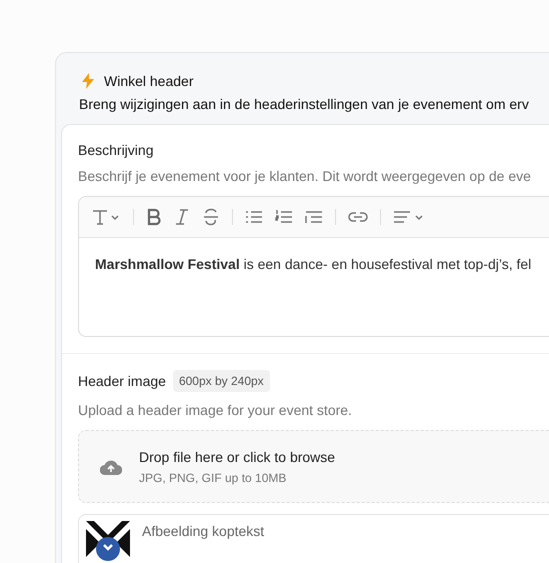 This screenshot has height=563, width=549. Describe the element at coordinates (237, 456) in the screenshot. I see `dropzone-title: Drop file here or click to browse` at that location.